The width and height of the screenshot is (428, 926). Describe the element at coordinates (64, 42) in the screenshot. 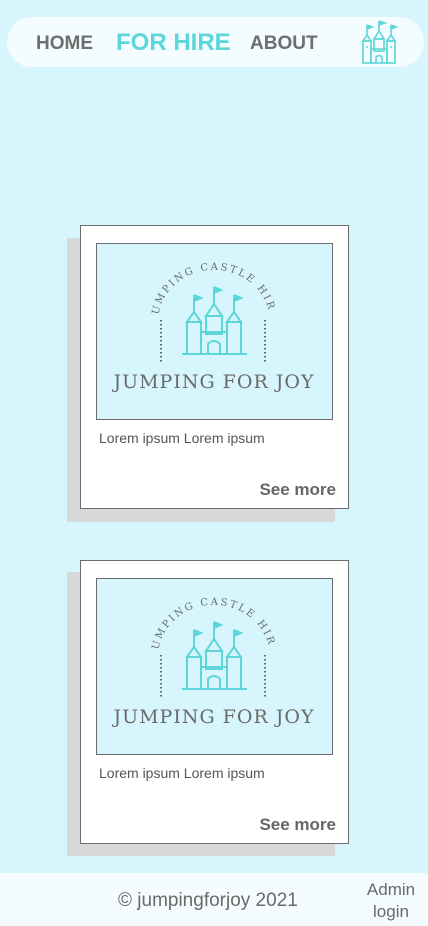

I see `nav-home-link: HOME` at that location.